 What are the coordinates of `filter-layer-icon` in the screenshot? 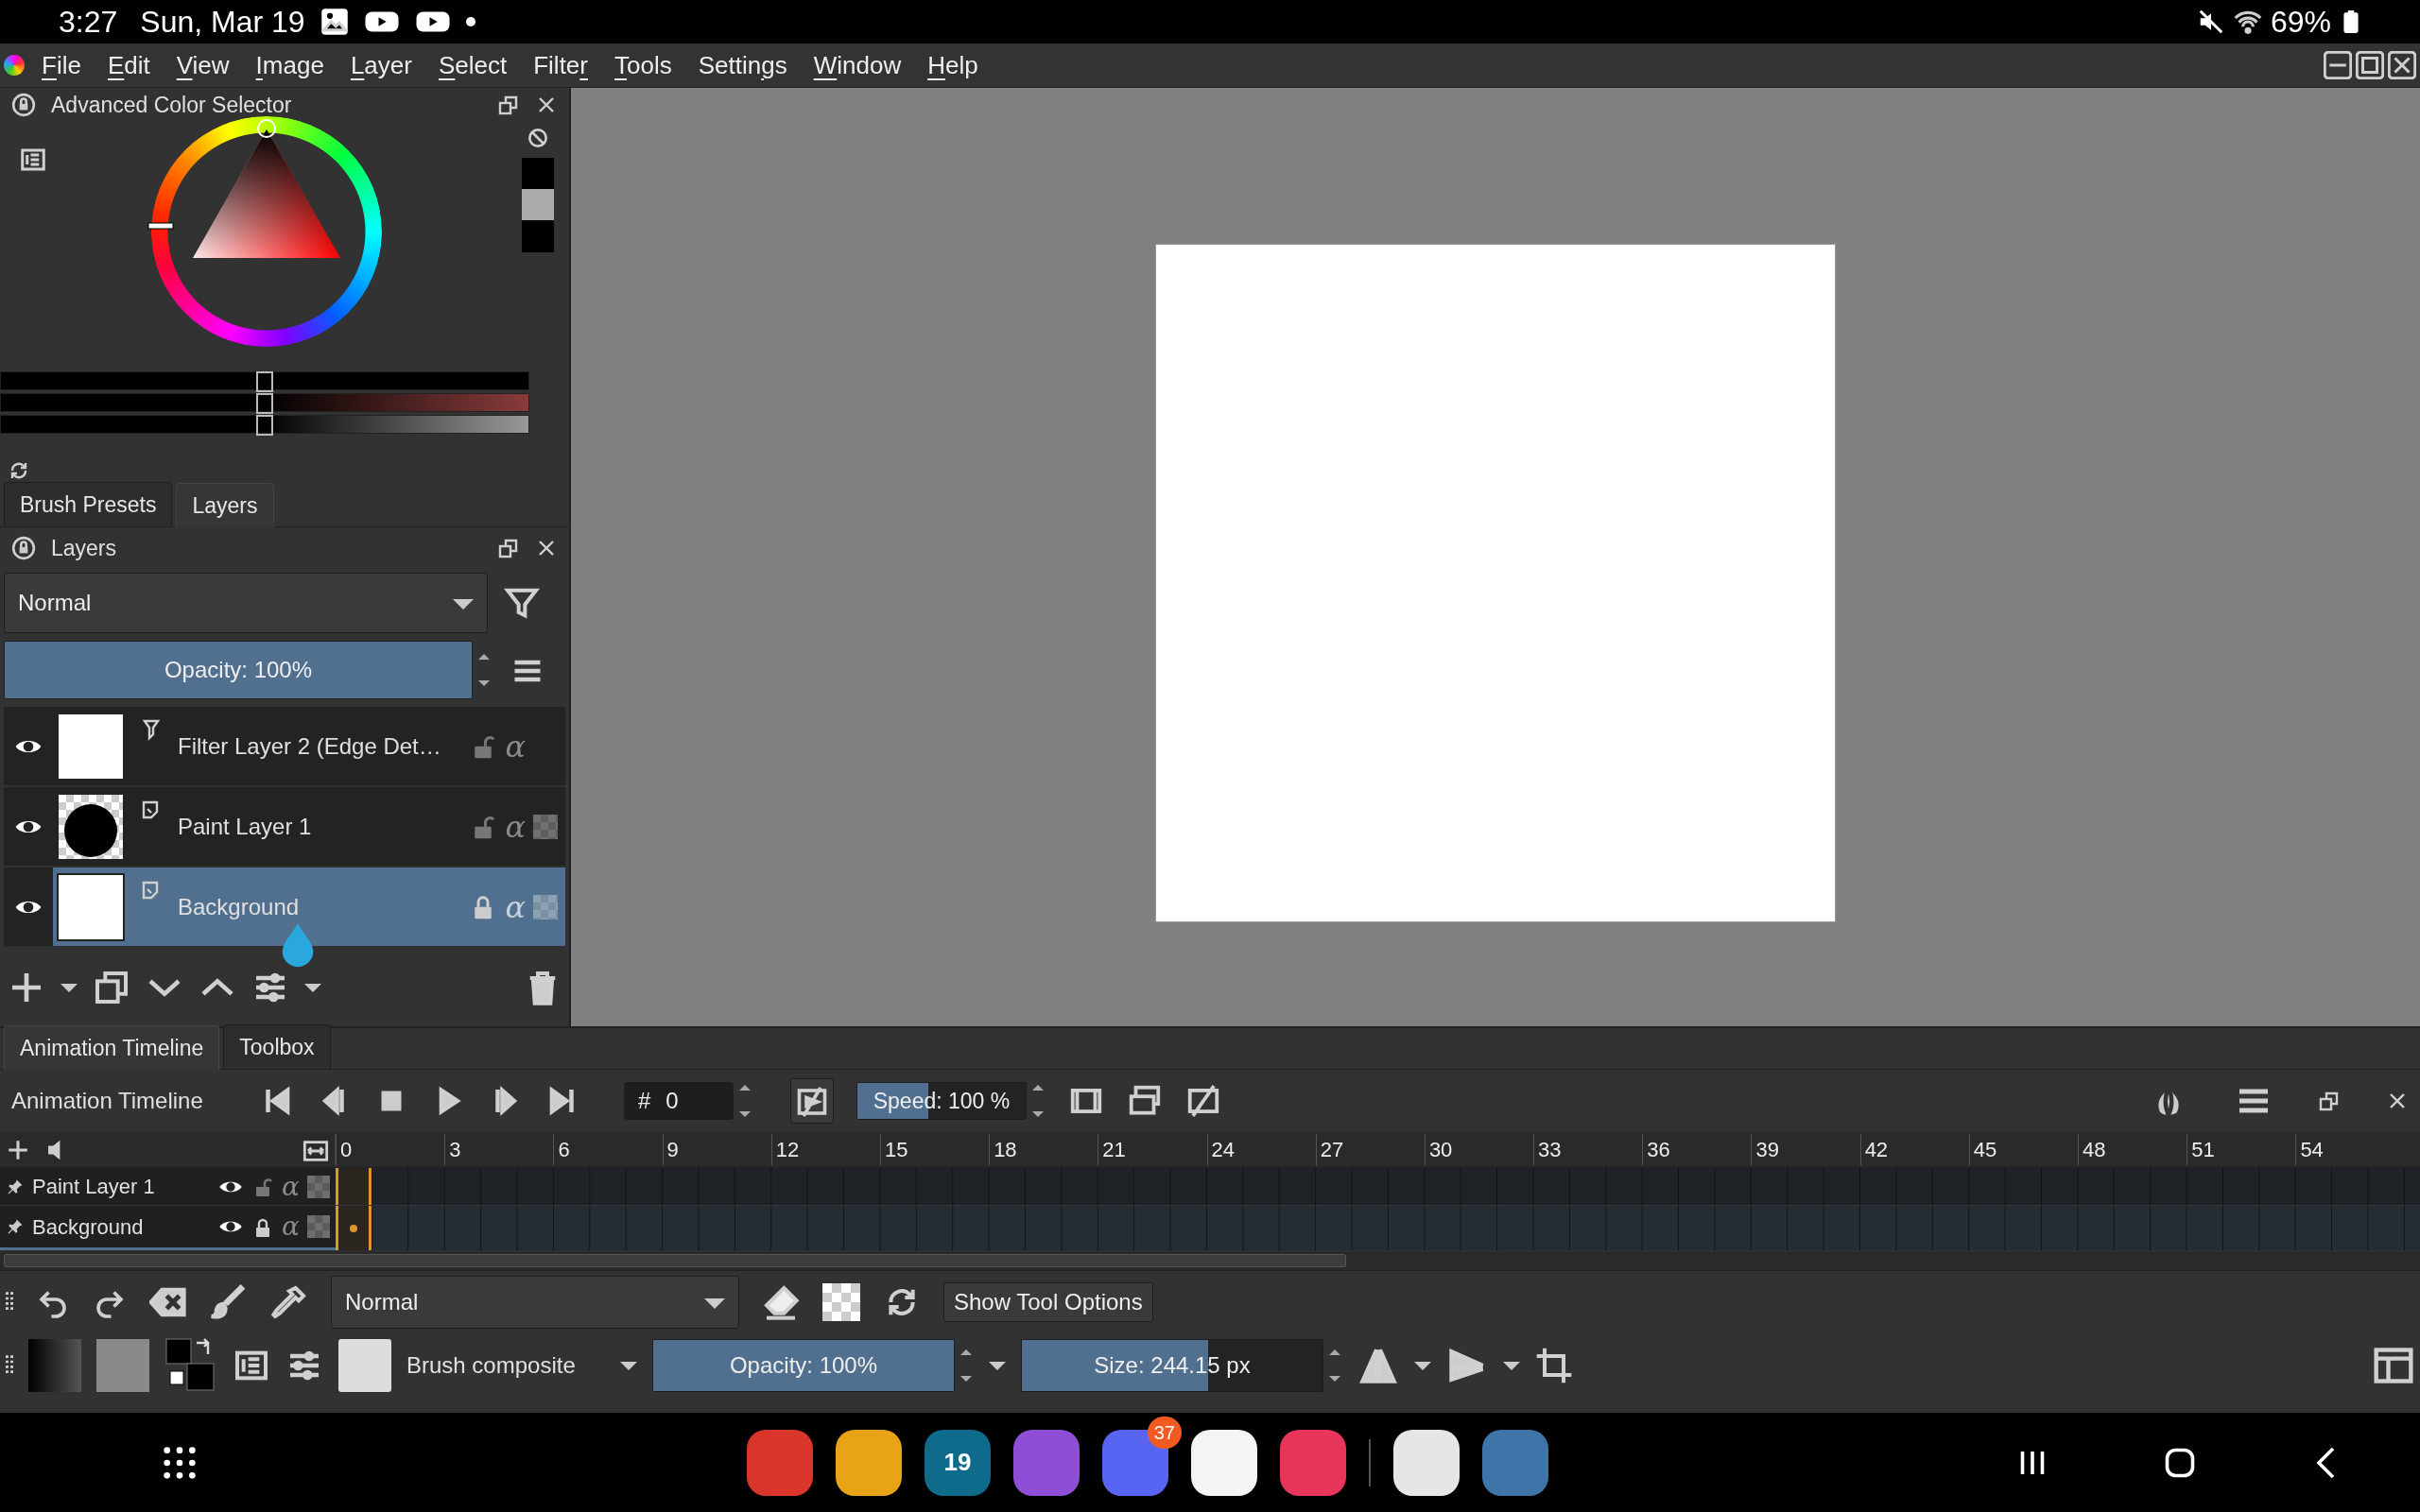 It's located at (151, 729).